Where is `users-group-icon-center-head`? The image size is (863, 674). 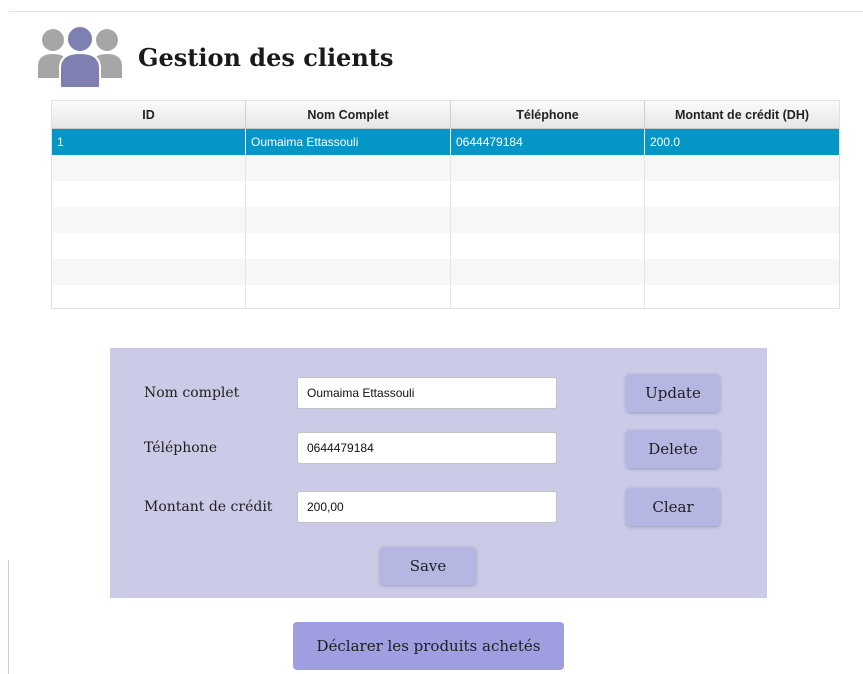
users-group-icon-center-head is located at coordinates (80, 39).